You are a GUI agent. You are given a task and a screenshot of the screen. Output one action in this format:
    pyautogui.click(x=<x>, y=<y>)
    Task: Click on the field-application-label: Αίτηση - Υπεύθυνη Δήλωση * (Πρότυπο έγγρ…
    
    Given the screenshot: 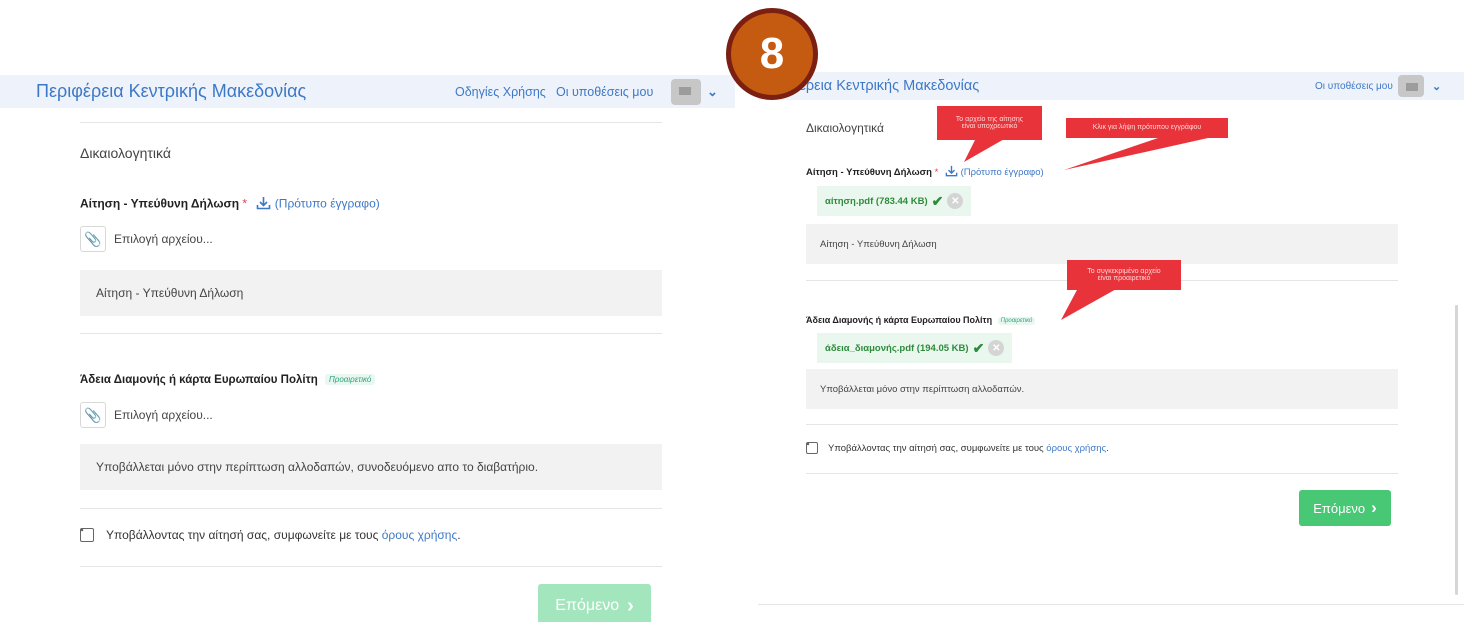 What is the action you would take?
    pyautogui.click(x=230, y=204)
    